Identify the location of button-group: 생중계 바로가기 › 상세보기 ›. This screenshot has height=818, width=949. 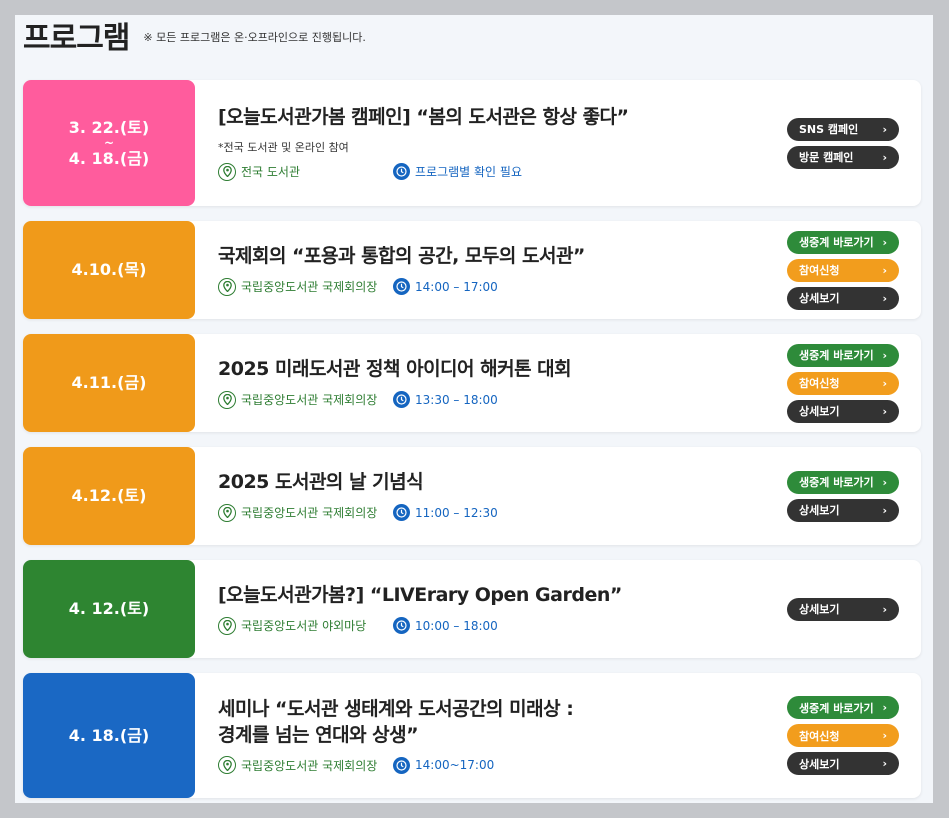
(843, 496).